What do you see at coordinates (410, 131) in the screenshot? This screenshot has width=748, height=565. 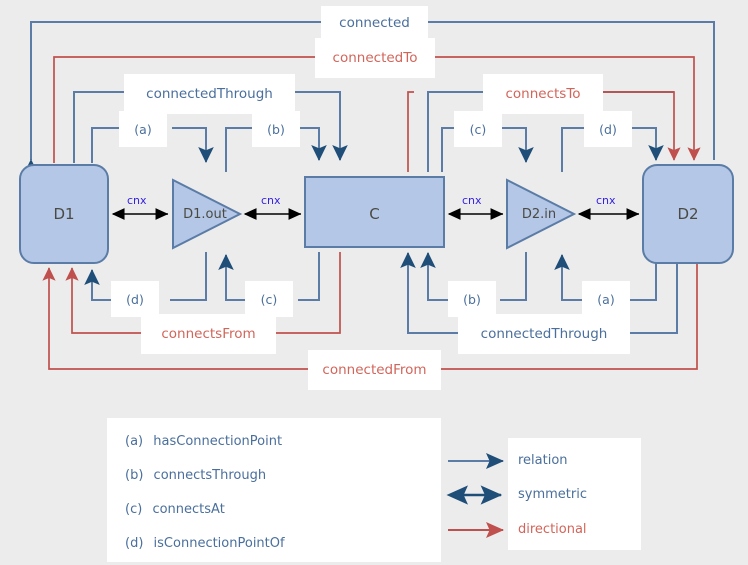 I see `edge-connectsTo-left` at bounding box center [410, 131].